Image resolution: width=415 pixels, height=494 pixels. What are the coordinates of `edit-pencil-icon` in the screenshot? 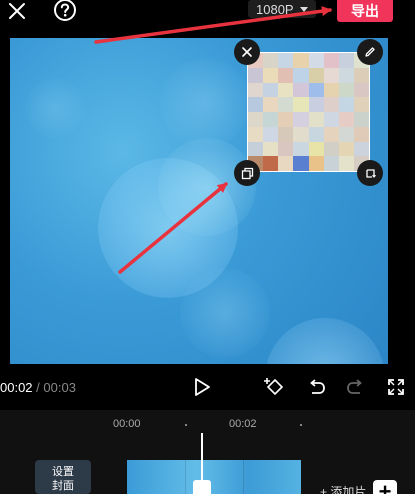 It's located at (370, 52).